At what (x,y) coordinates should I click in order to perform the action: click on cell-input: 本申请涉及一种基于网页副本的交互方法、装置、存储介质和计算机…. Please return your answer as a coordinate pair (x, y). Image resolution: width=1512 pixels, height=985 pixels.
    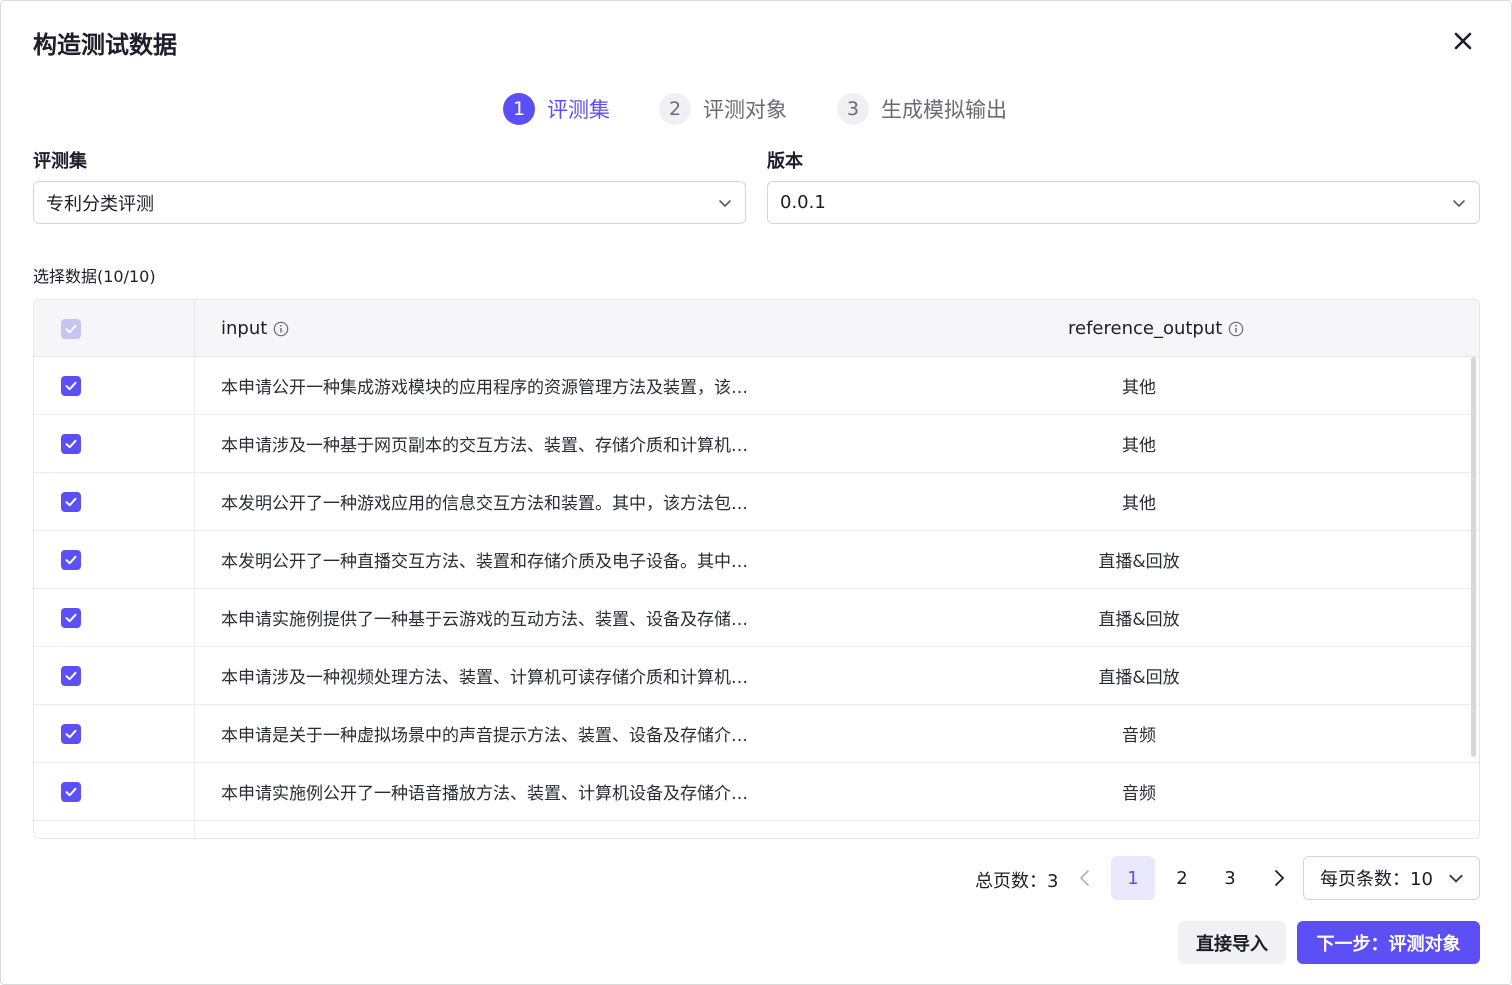
    Looking at the image, I should click on (484, 446).